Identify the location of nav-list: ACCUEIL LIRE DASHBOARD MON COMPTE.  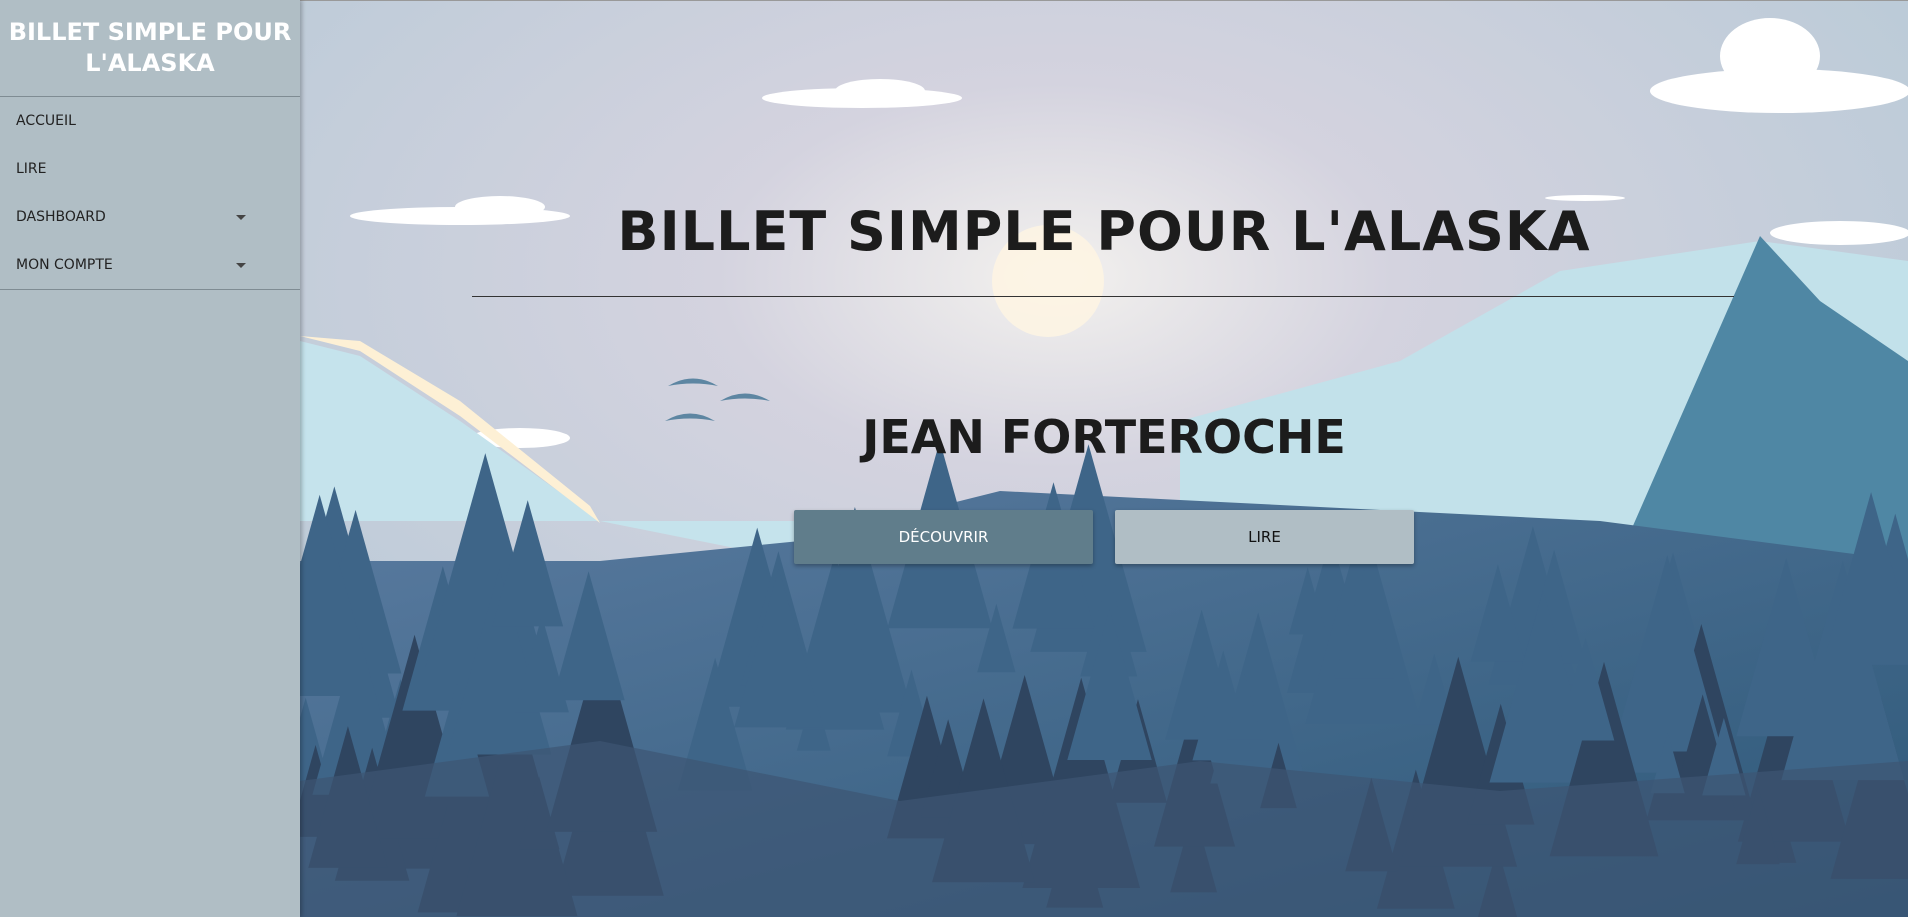
(150, 193).